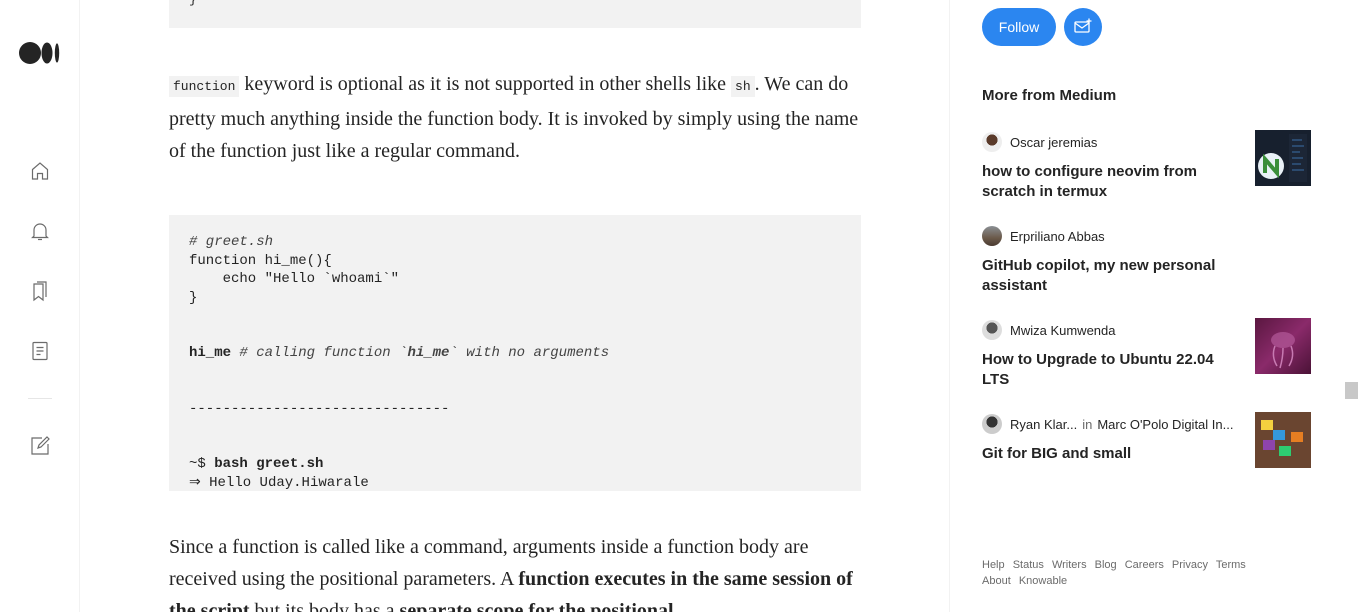 This screenshot has height=612, width=1360. What do you see at coordinates (428, 353) in the screenshot?
I see `code-comment-bold: hi_me` at bounding box center [428, 353].